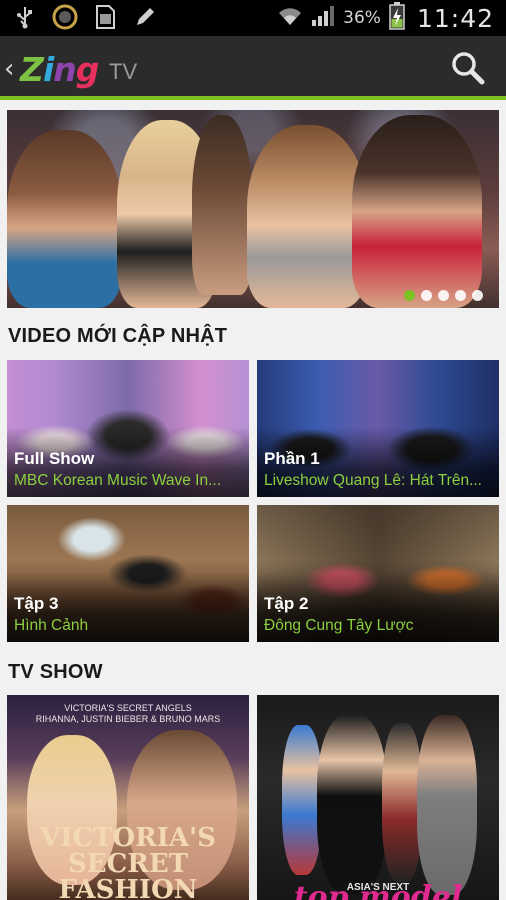  What do you see at coordinates (455, 18) in the screenshot?
I see `clock: 11:42` at bounding box center [455, 18].